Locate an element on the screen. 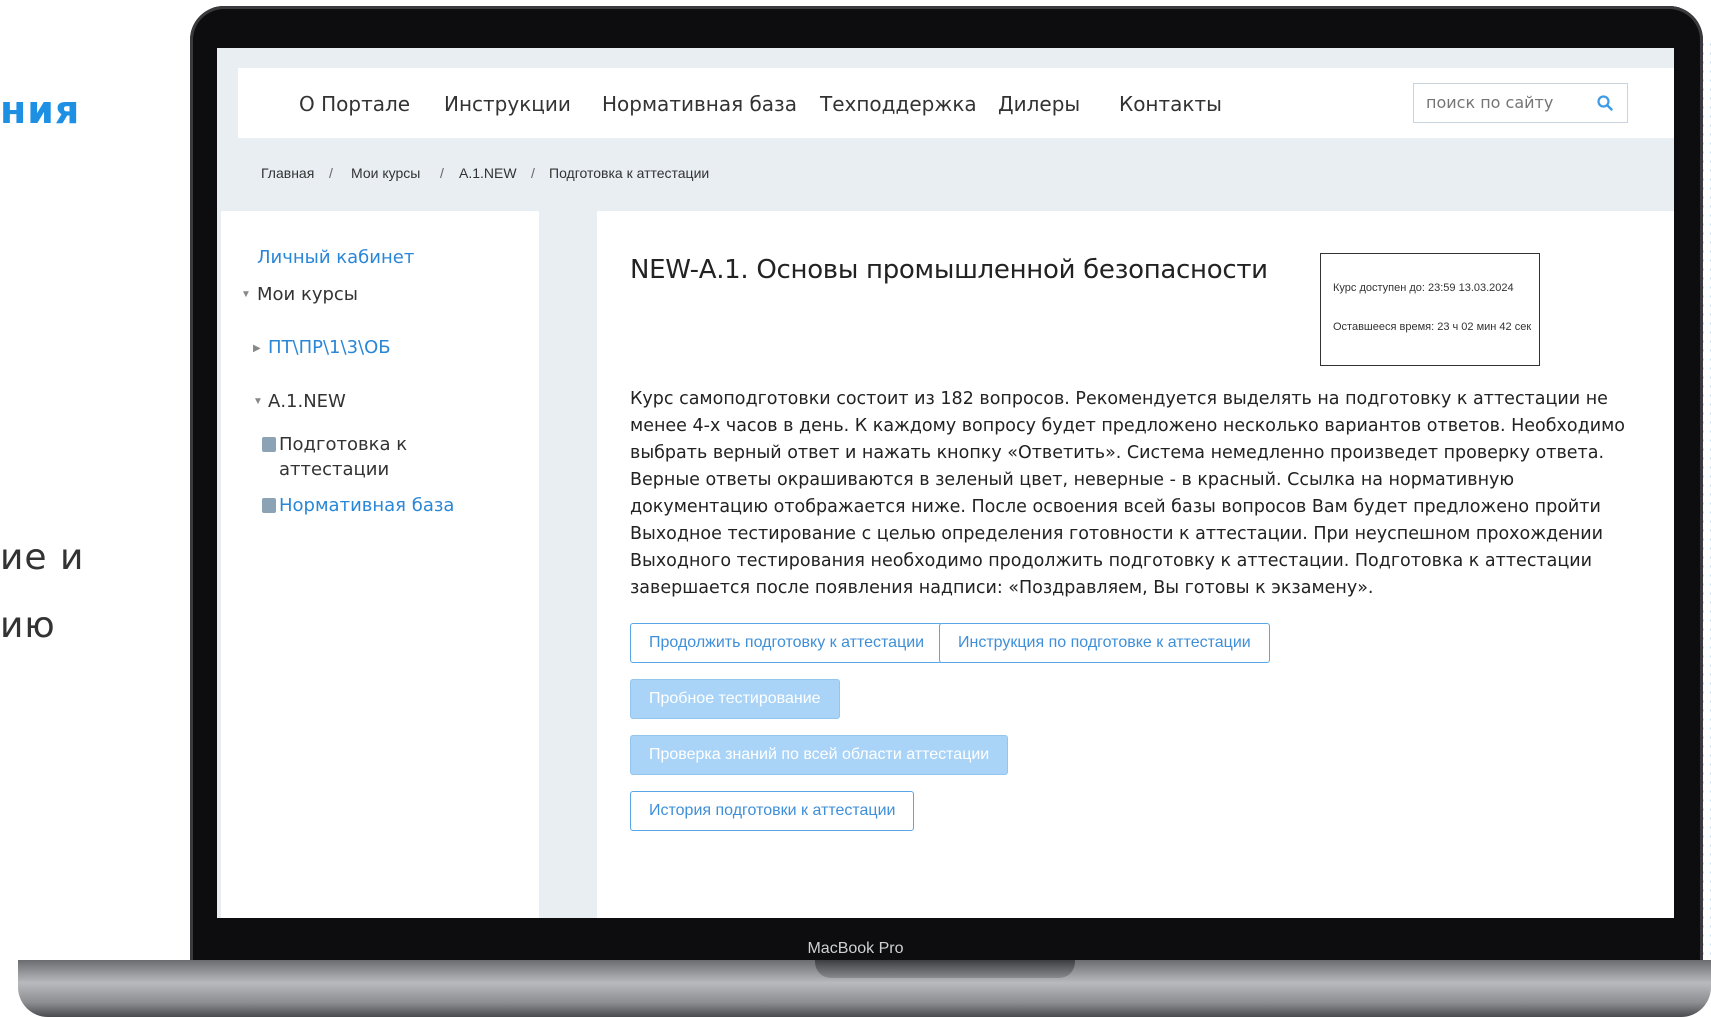 The image size is (1711, 1017). remaining-time: Оставшееся время: 23 ч 02 мин 42 сек is located at coordinates (1432, 327).